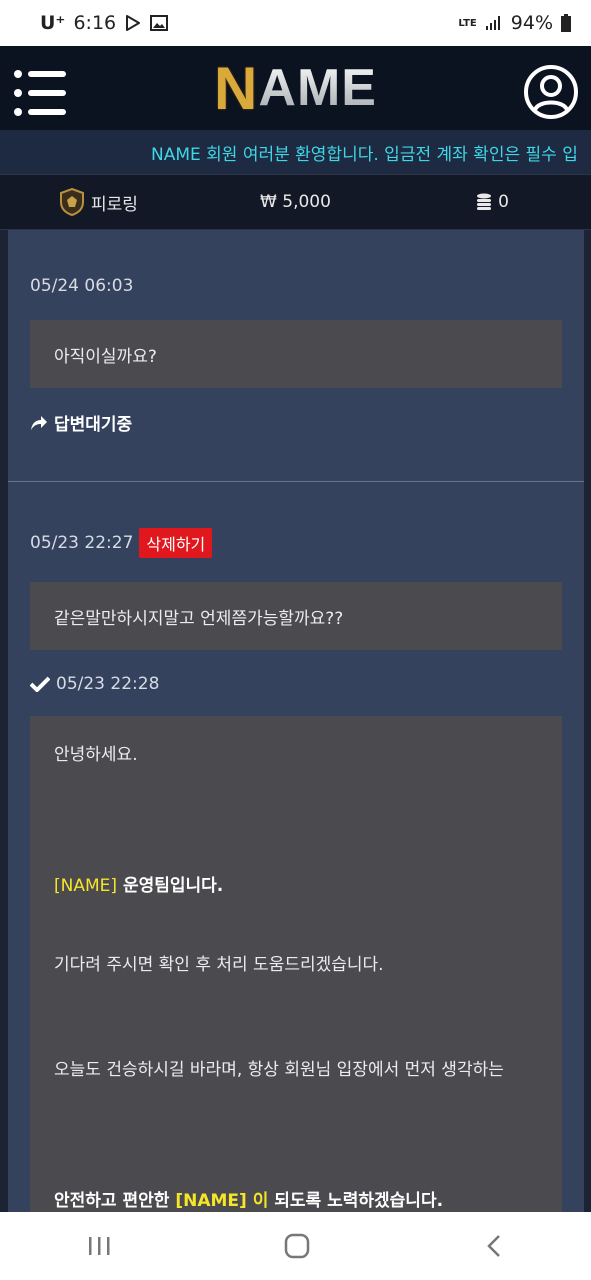 The image size is (591, 1280). What do you see at coordinates (114, 204) in the screenshot?
I see `rank-label: 피로링` at bounding box center [114, 204].